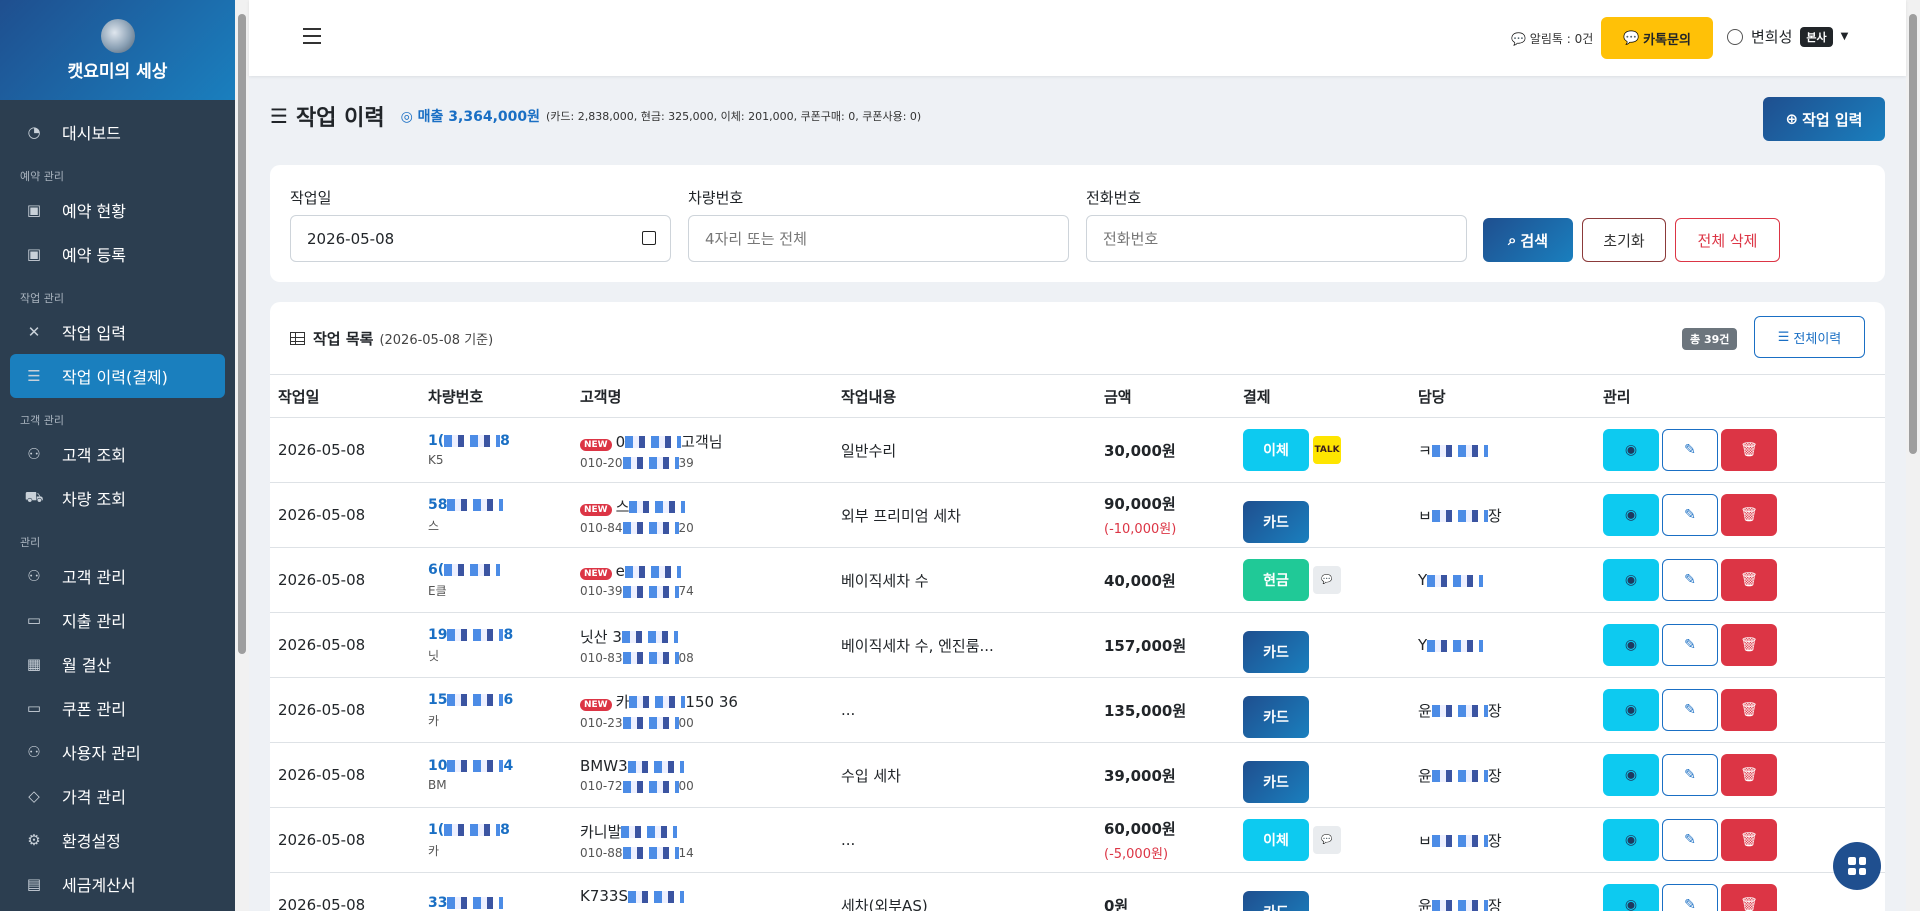 This screenshot has width=1920, height=911. Describe the element at coordinates (117, 210) in the screenshot. I see `sidebar-item: ▣ 예약 현황` at that location.